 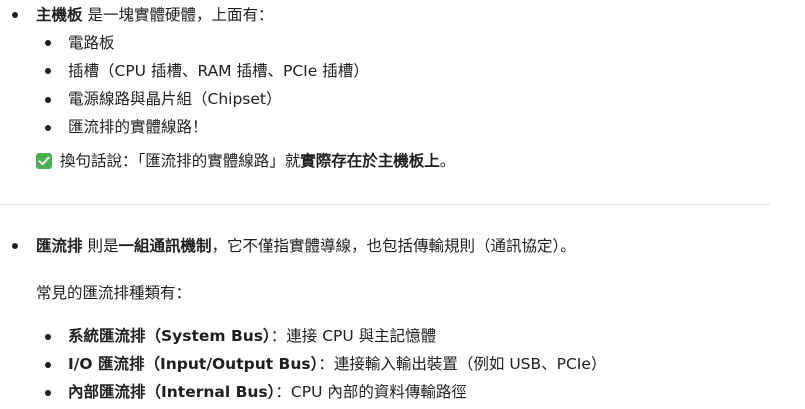 I want to click on section-divider, so click(x=385, y=204).